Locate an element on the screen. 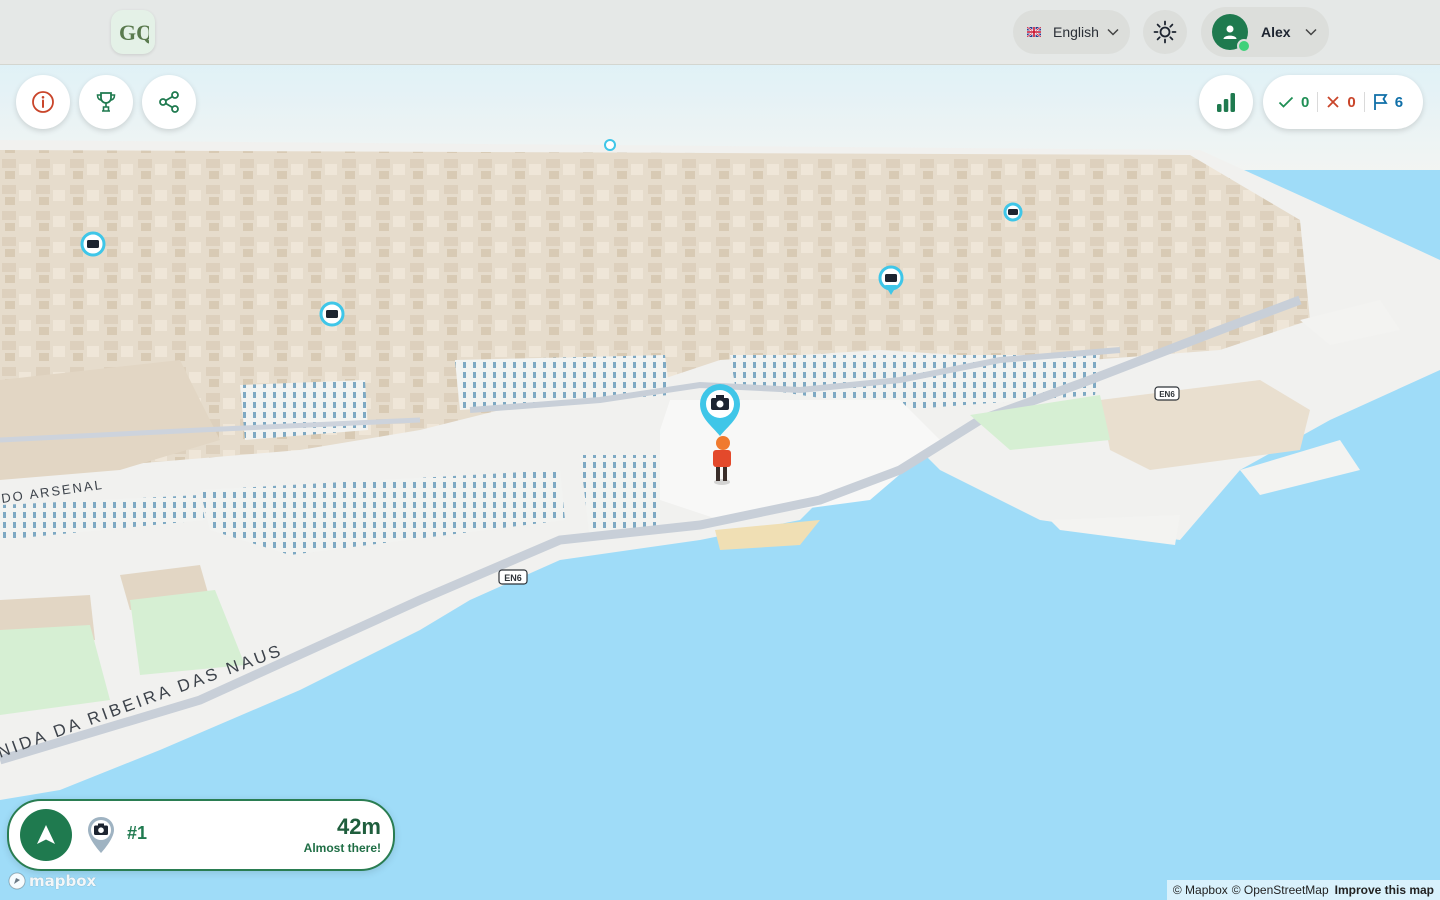 This screenshot has height=900, width=1440. distance-value: 42m is located at coordinates (358, 826).